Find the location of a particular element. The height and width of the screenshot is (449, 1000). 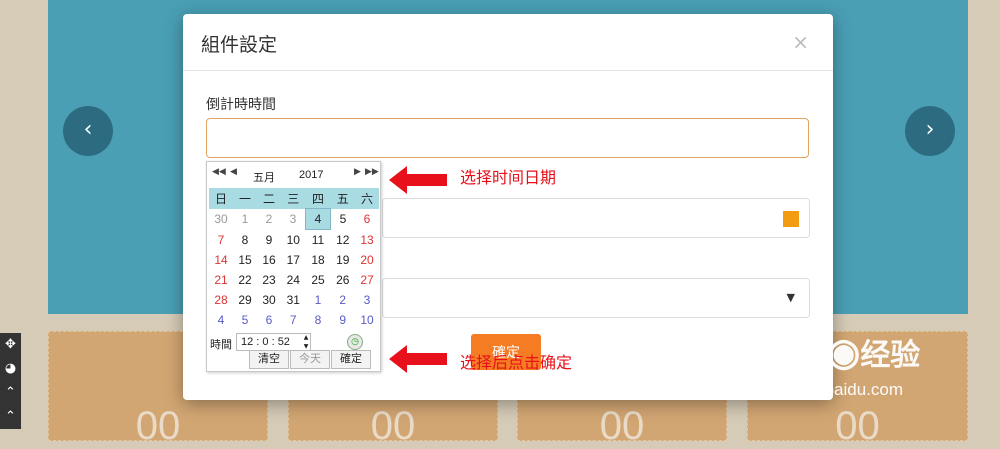

countdown-time-label: 倒計時時間 is located at coordinates (241, 104).